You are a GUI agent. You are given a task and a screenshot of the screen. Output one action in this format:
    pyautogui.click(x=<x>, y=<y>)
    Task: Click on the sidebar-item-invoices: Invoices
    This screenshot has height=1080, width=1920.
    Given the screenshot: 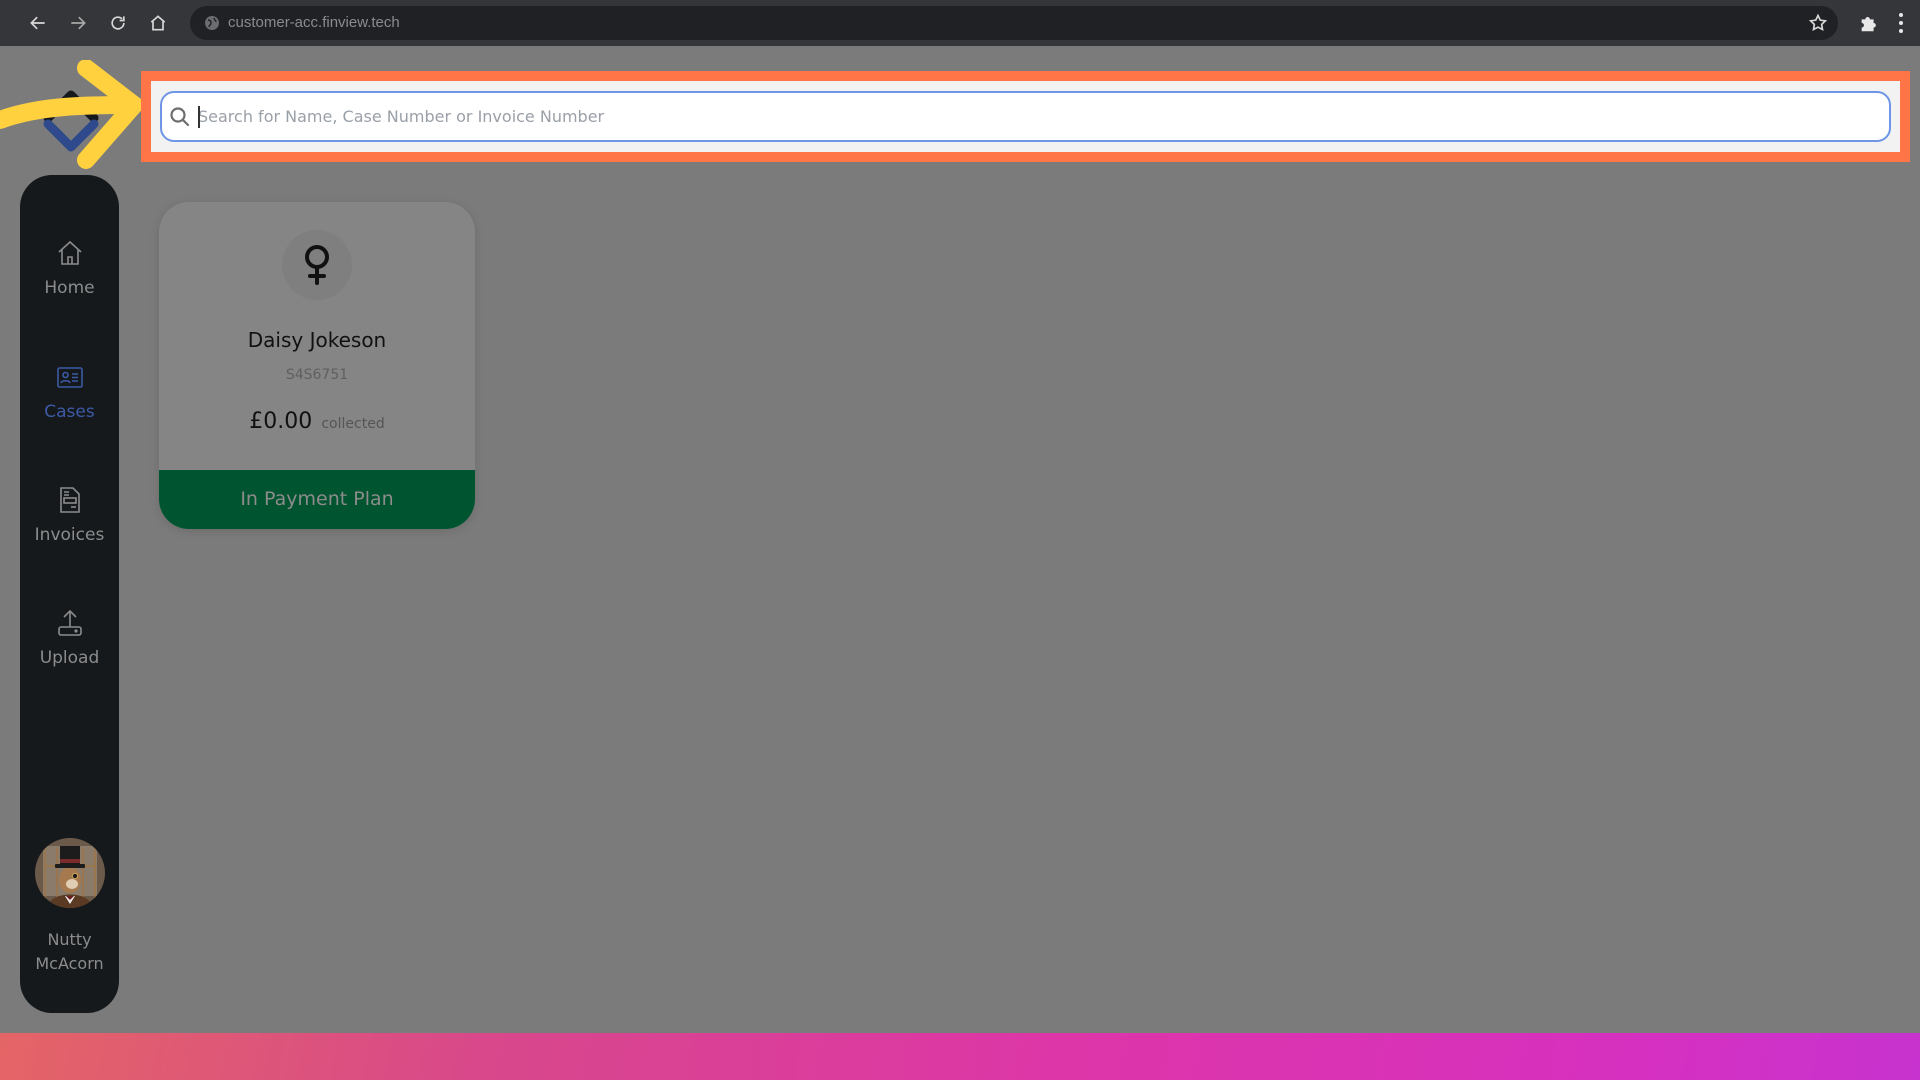 What is the action you would take?
    pyautogui.click(x=69, y=515)
    